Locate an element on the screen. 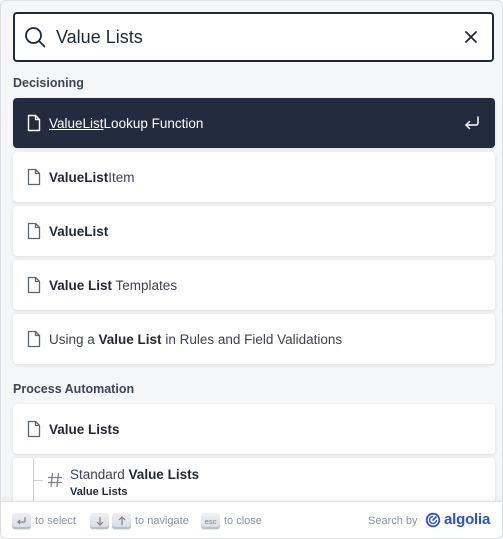  hit-label: ValueListItem is located at coordinates (92, 177).